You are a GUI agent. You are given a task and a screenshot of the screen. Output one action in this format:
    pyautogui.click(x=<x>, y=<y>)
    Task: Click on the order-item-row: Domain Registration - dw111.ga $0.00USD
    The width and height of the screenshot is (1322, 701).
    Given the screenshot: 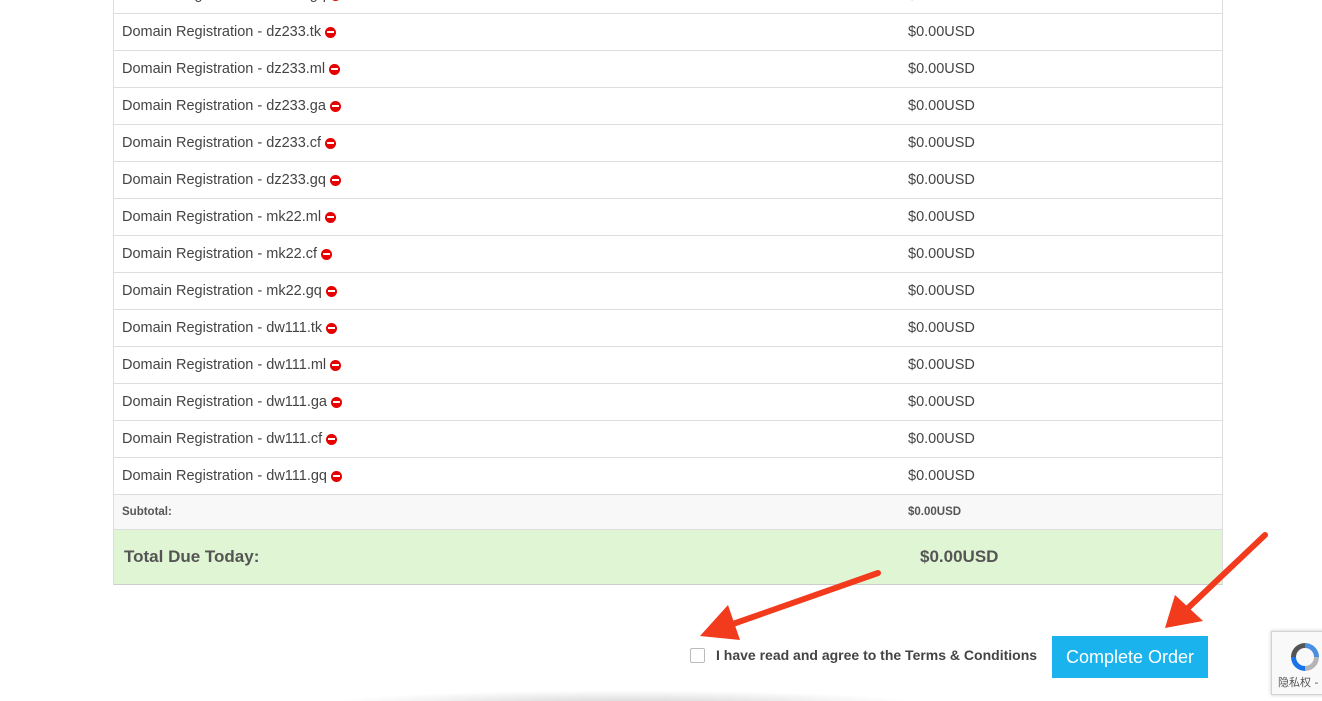 What is the action you would take?
    pyautogui.click(x=668, y=402)
    